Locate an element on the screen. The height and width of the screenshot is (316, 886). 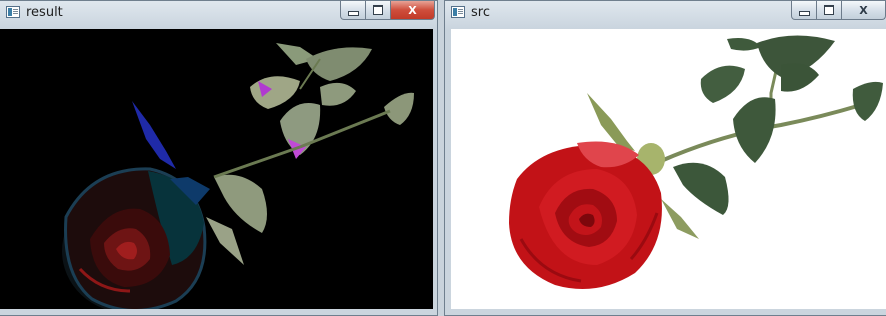
window-title: result is located at coordinates (44, 12).